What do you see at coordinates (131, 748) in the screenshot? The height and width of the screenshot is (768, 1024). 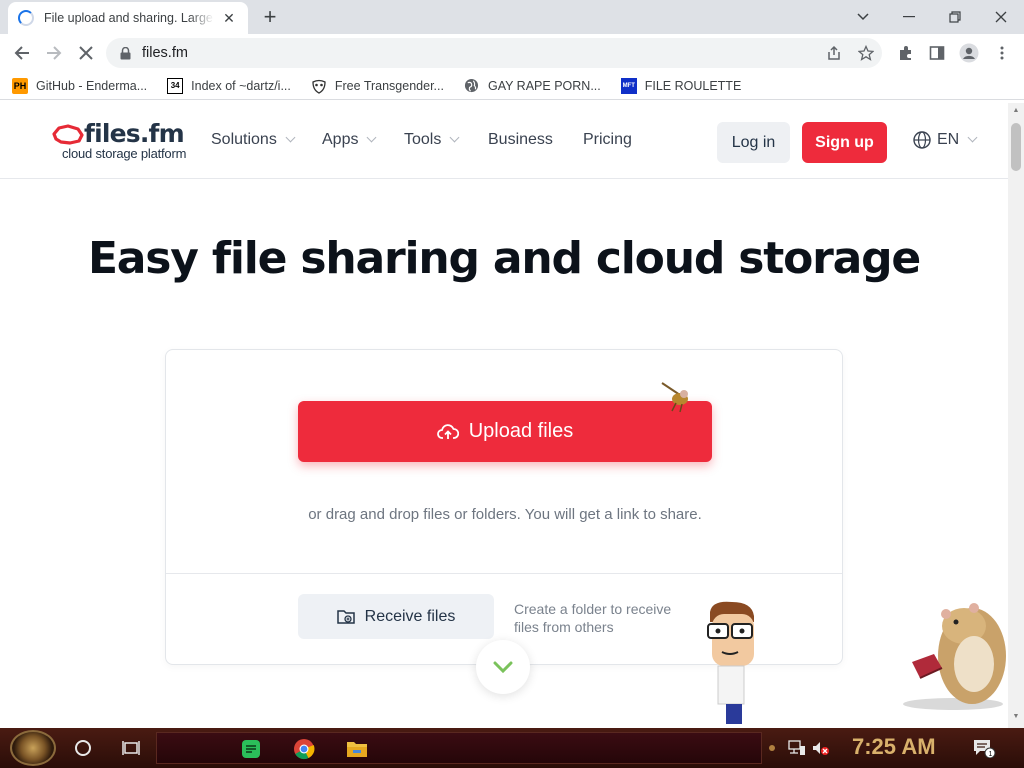 I see `task-view-icon` at bounding box center [131, 748].